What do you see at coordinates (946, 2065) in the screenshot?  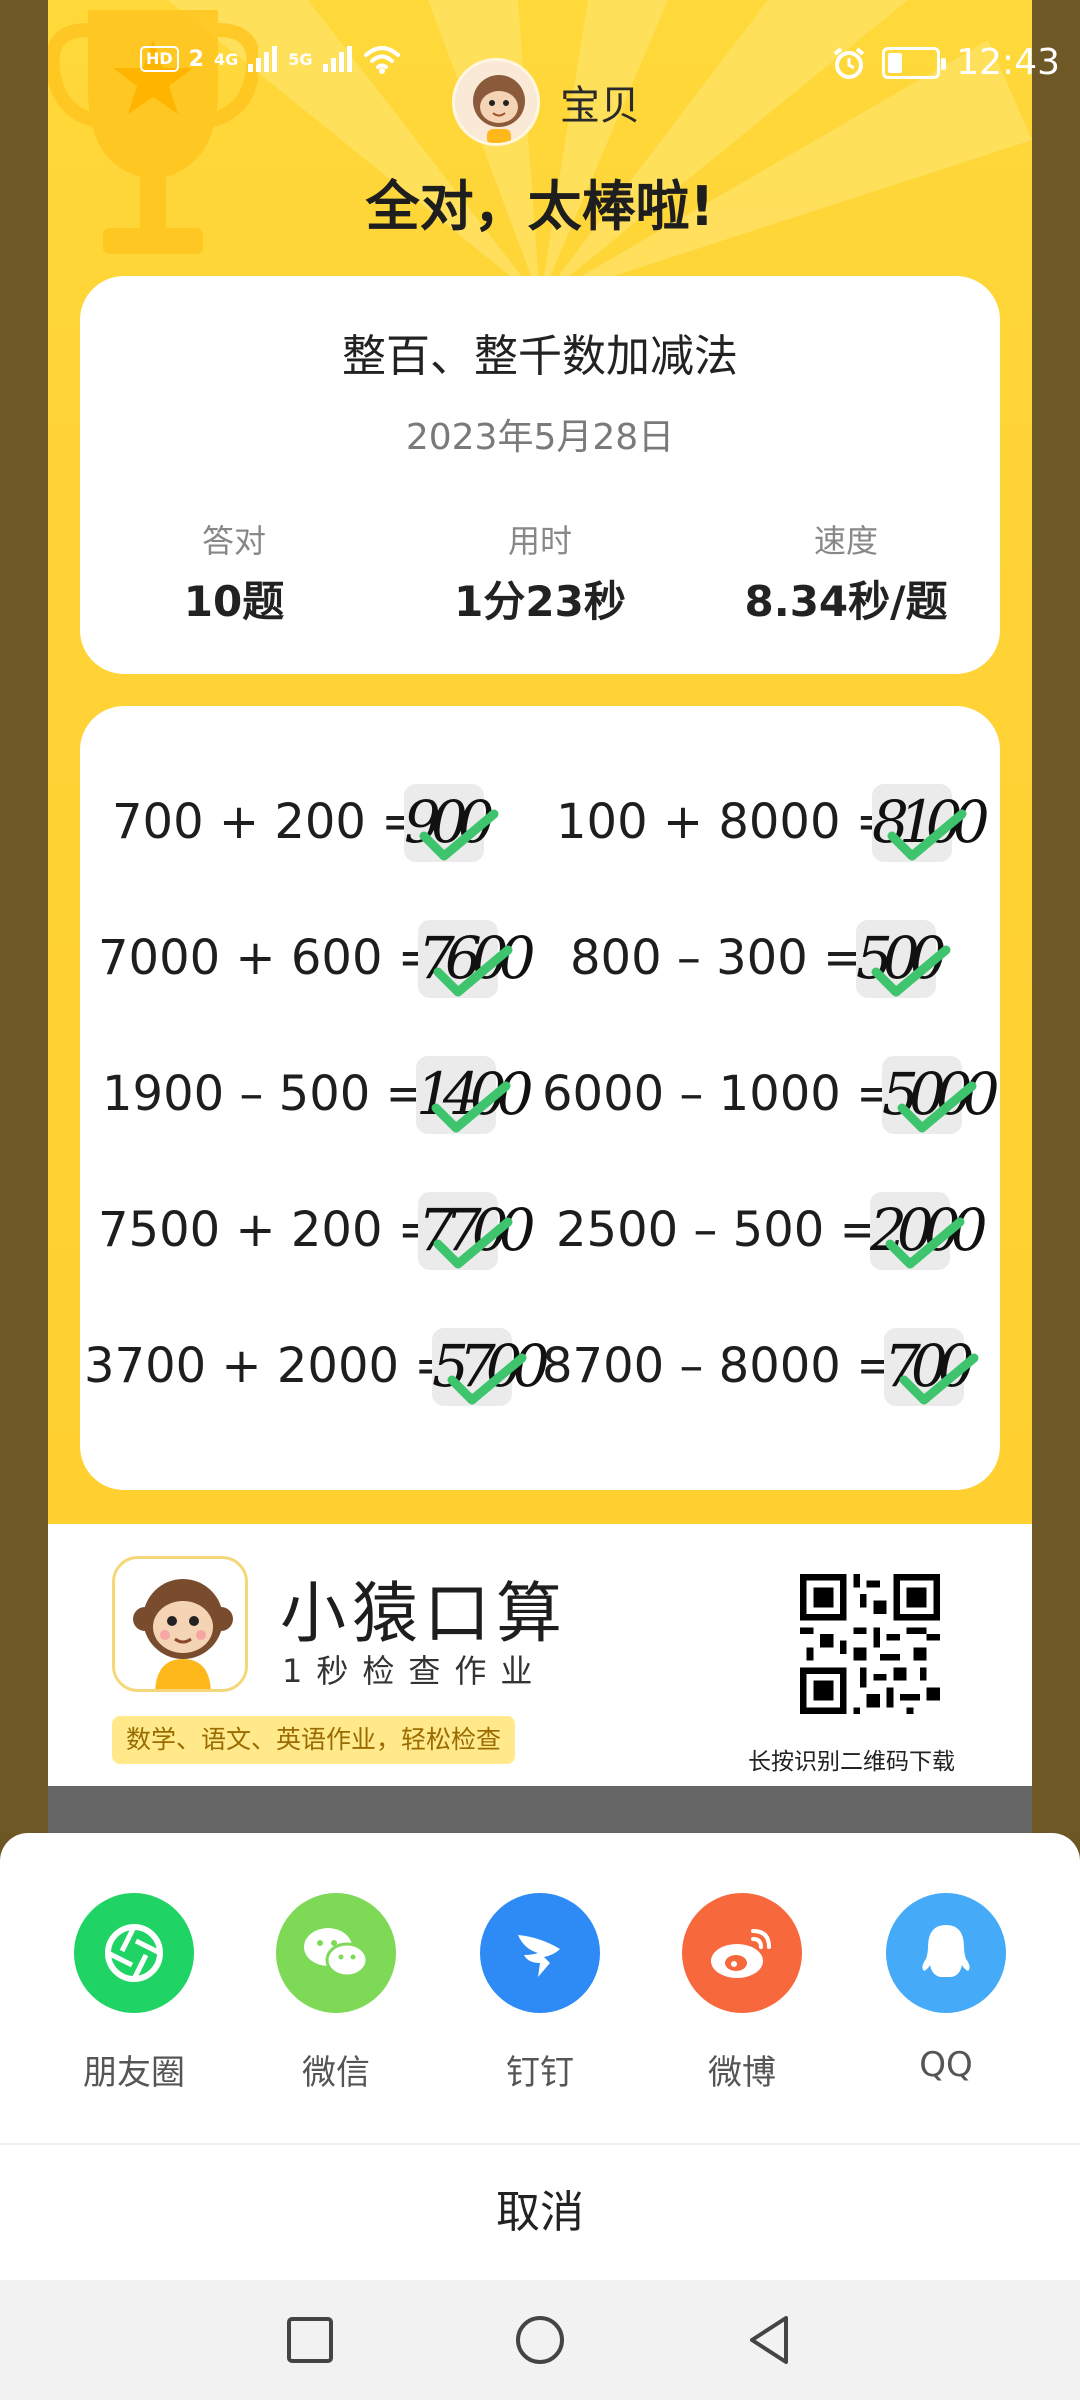 I see `share-label: QQ` at bounding box center [946, 2065].